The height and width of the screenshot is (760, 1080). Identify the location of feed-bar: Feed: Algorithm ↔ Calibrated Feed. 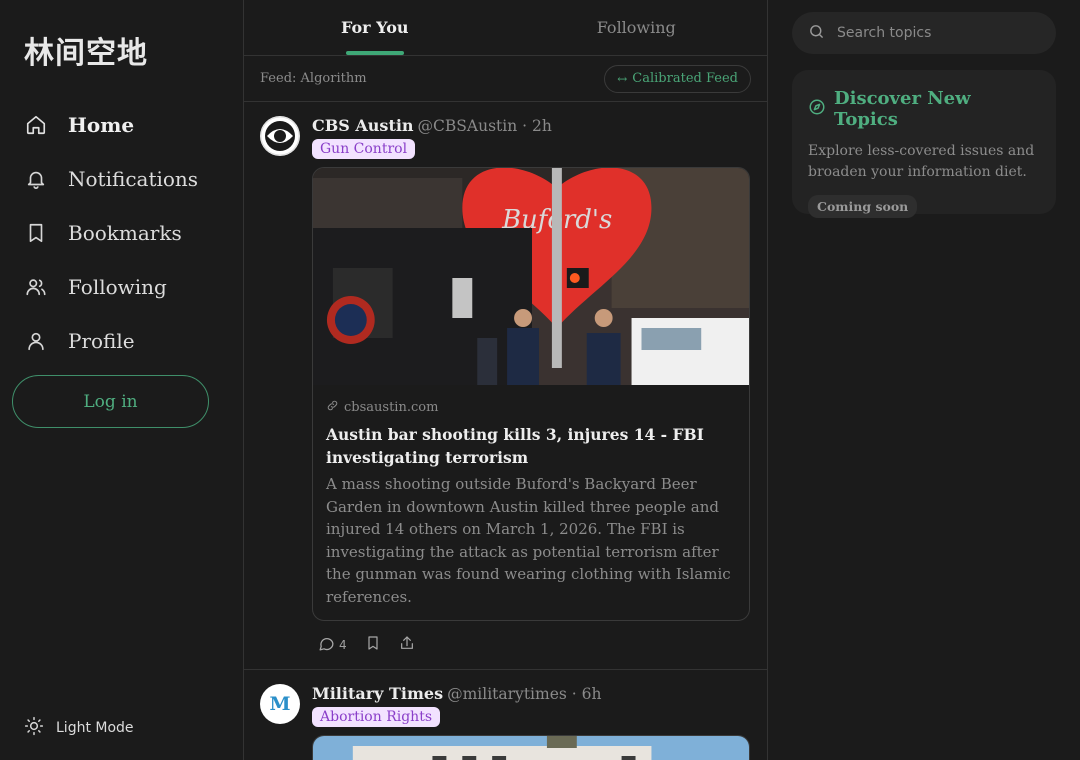
(505, 79).